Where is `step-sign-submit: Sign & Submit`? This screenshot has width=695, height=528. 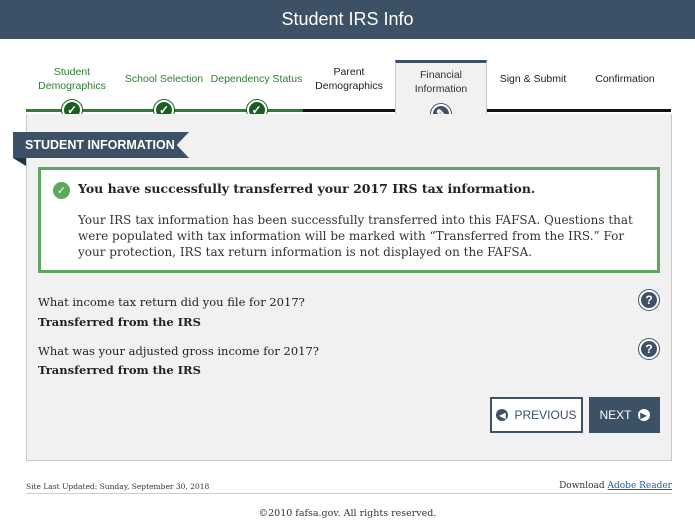 step-sign-submit: Sign & Submit is located at coordinates (533, 87).